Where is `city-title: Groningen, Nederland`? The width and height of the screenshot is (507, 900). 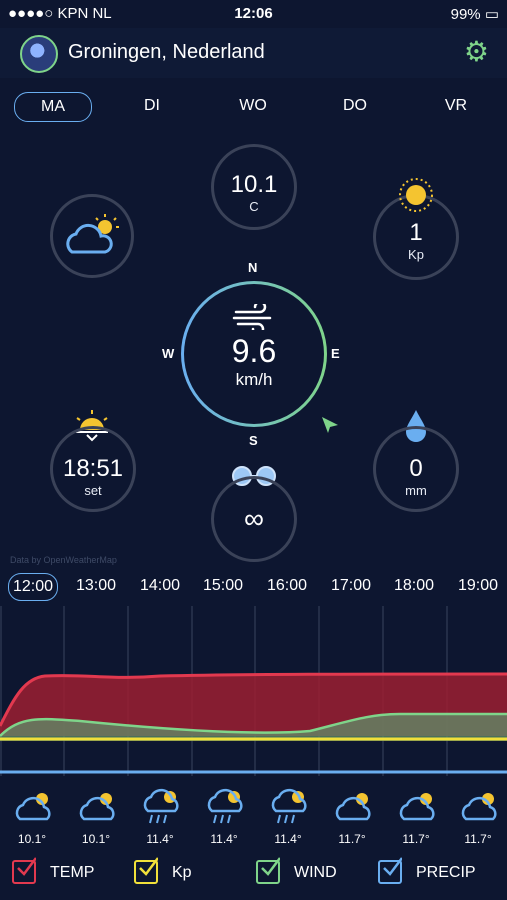 city-title: Groningen, Nederland is located at coordinates (166, 52).